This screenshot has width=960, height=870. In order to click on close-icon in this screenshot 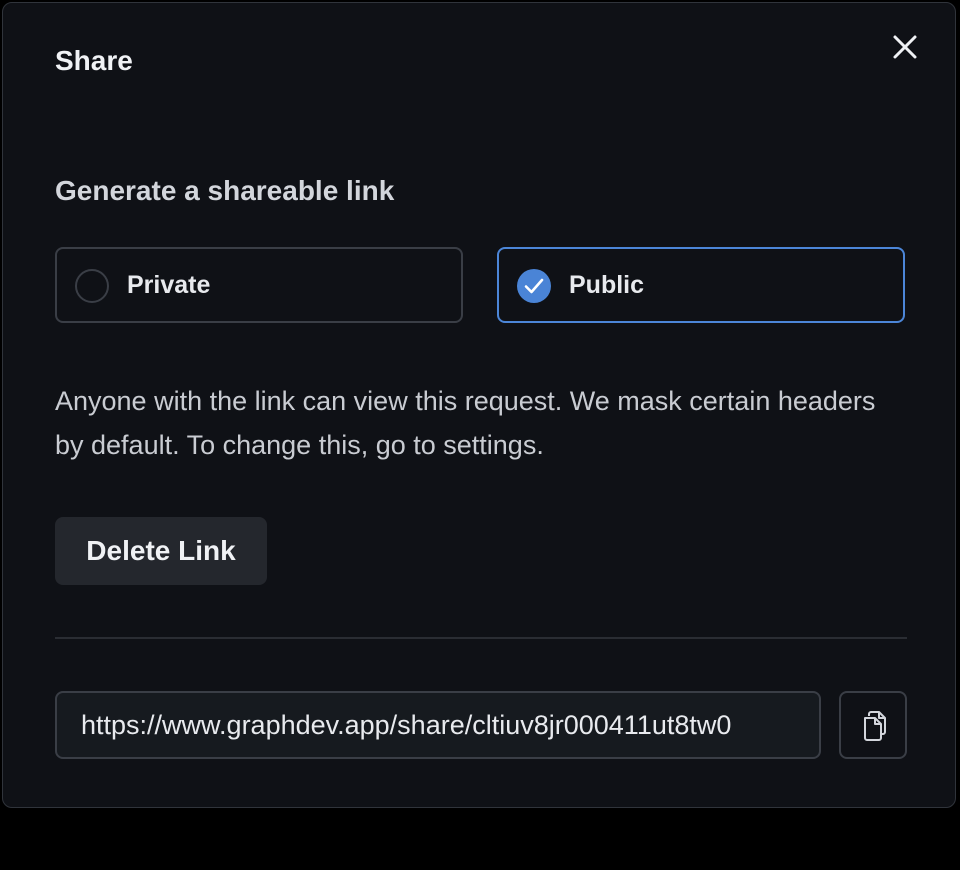, I will do `click(905, 47)`.